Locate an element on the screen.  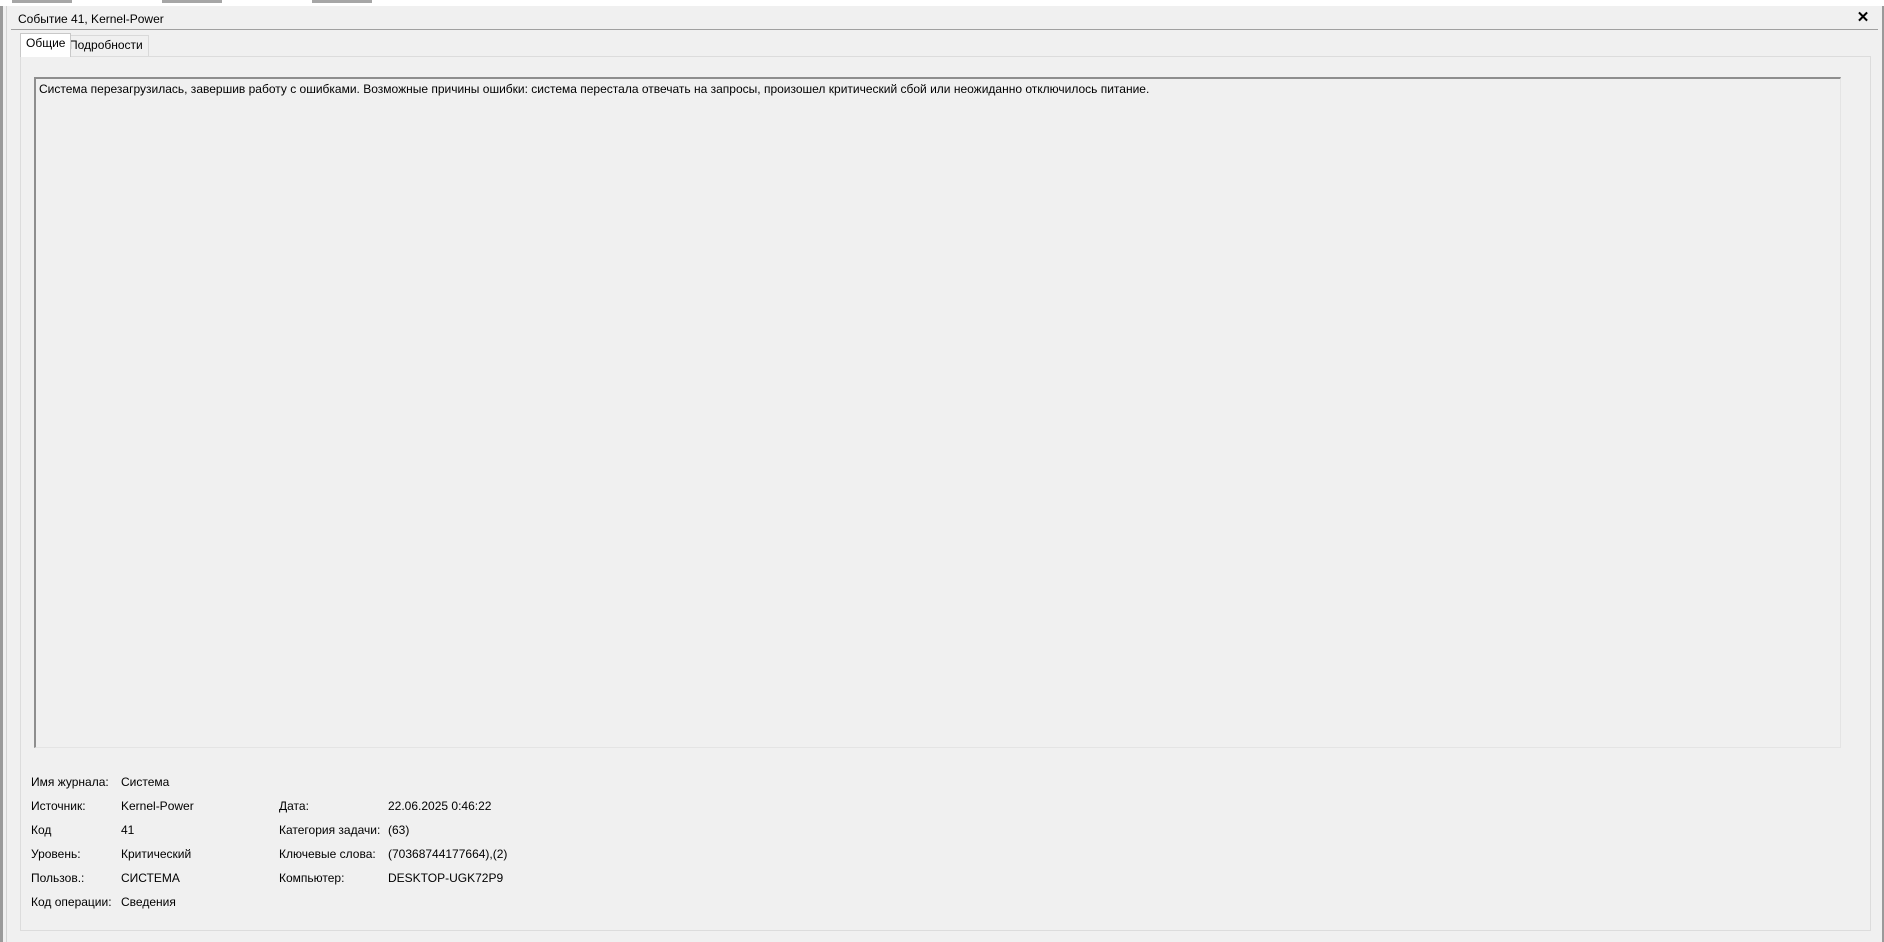
keywords-value: (70368744177664),(2) is located at coordinates (448, 854).